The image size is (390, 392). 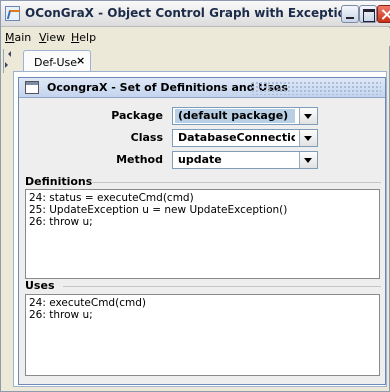 I want to click on uses-title: Uses, so click(x=40, y=285).